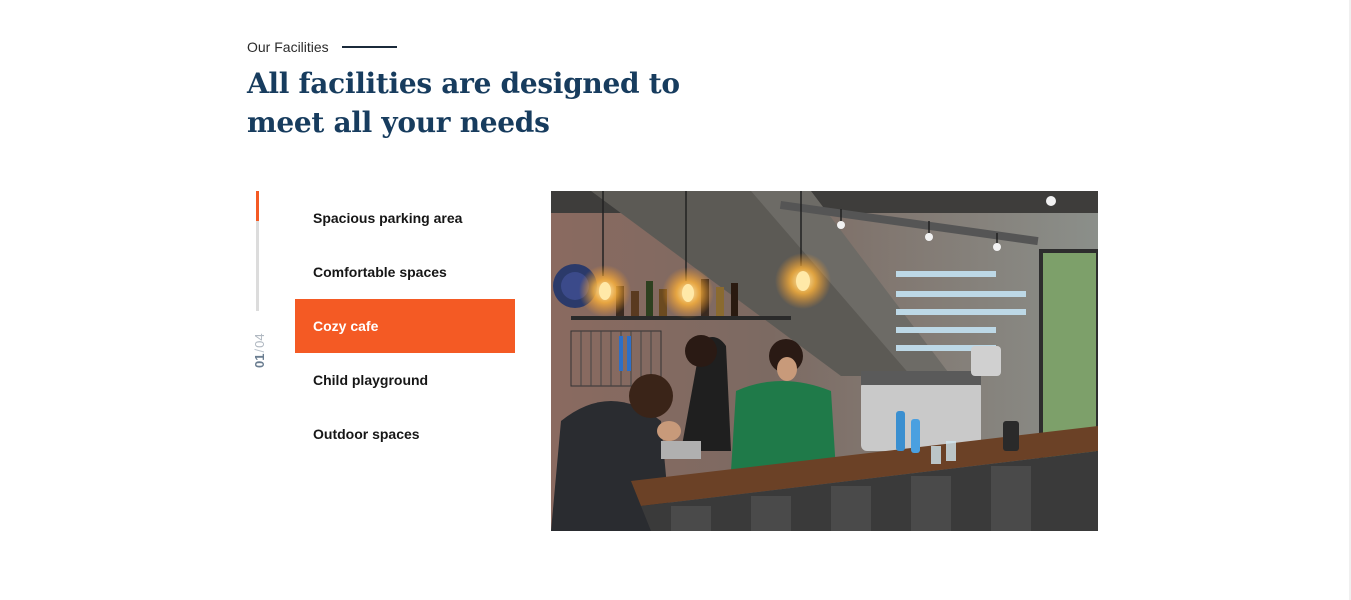  Describe the element at coordinates (366, 434) in the screenshot. I see `facility-label: Outdoor spaces` at that location.